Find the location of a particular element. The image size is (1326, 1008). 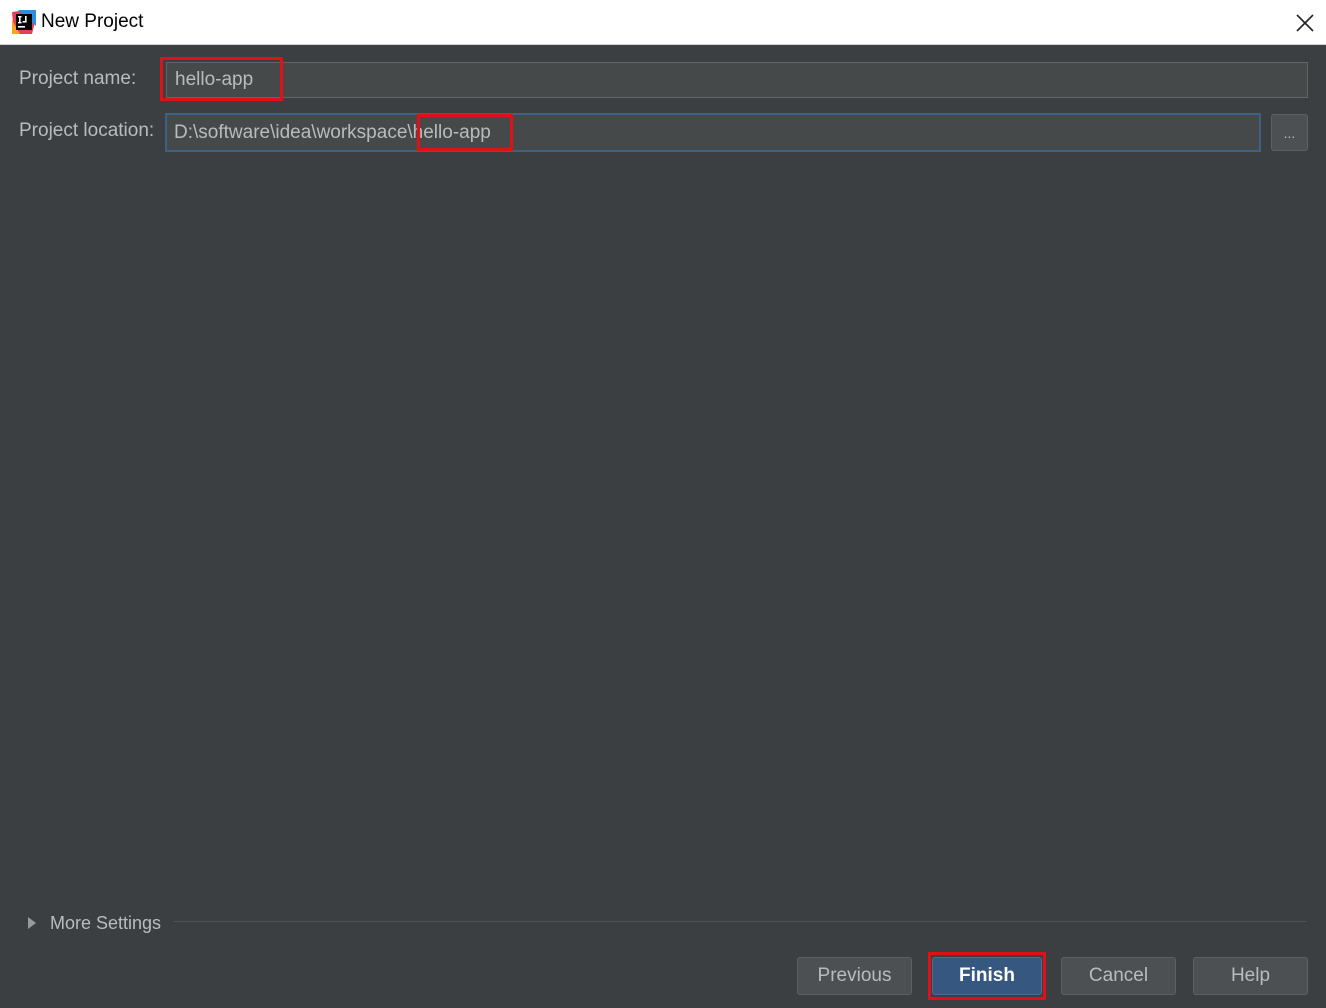

more-settings-divider is located at coordinates (740, 921).